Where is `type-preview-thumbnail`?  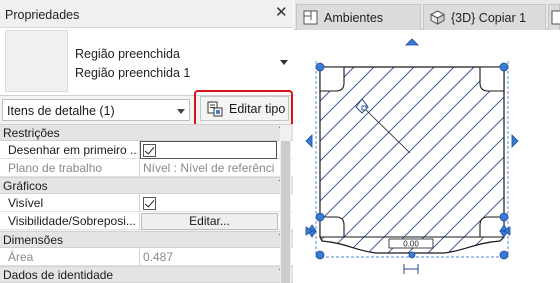
type-preview-thumbnail is located at coordinates (36, 61).